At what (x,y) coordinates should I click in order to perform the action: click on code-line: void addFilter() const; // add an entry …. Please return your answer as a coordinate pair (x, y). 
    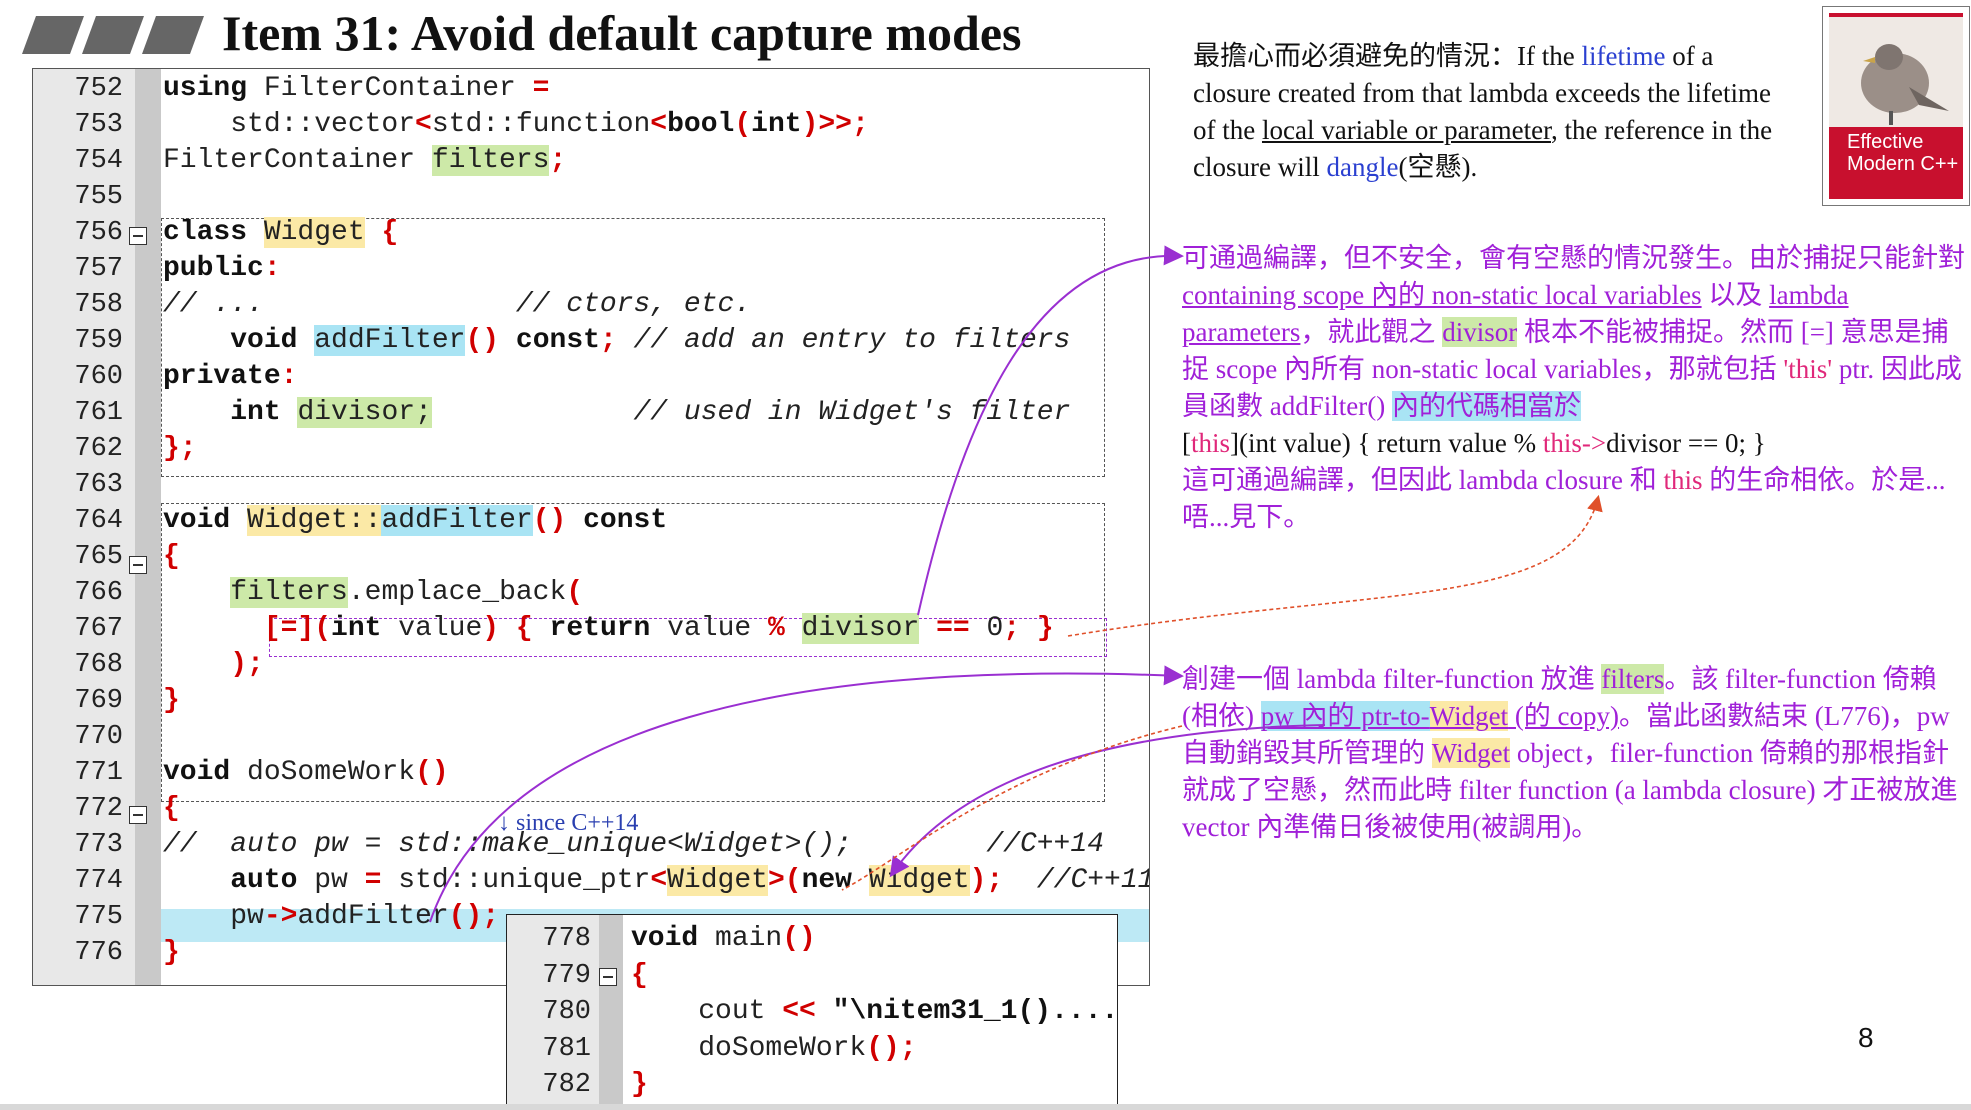
    Looking at the image, I should click on (616, 341).